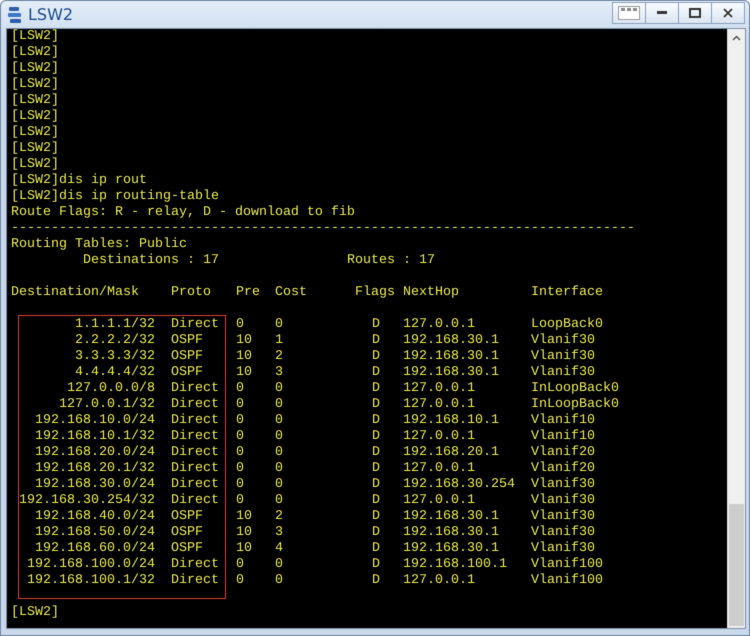  I want to click on panel-icon, so click(629, 13).